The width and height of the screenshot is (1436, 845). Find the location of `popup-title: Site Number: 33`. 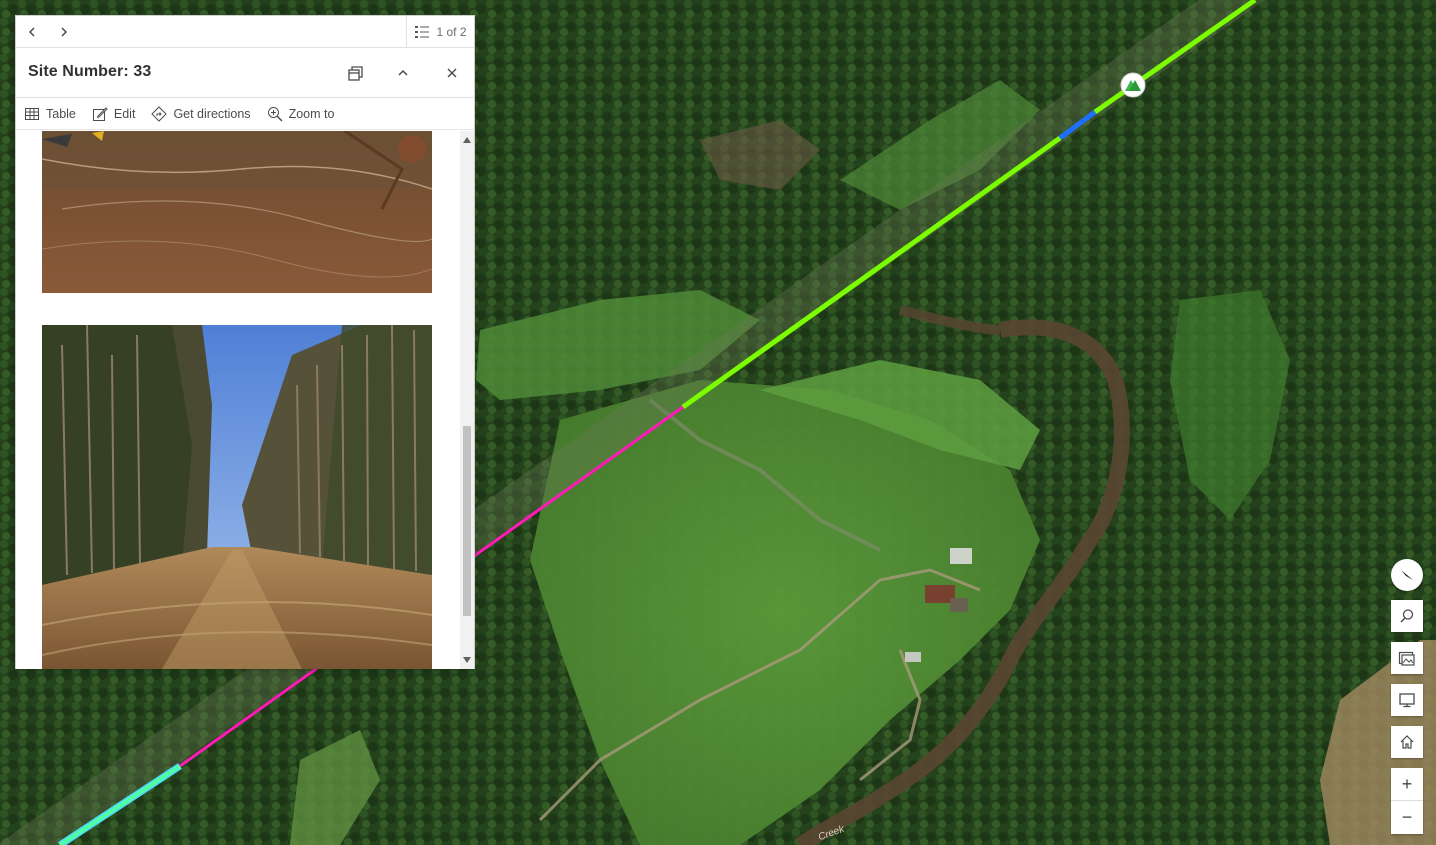

popup-title: Site Number: 33 is located at coordinates (90, 71).